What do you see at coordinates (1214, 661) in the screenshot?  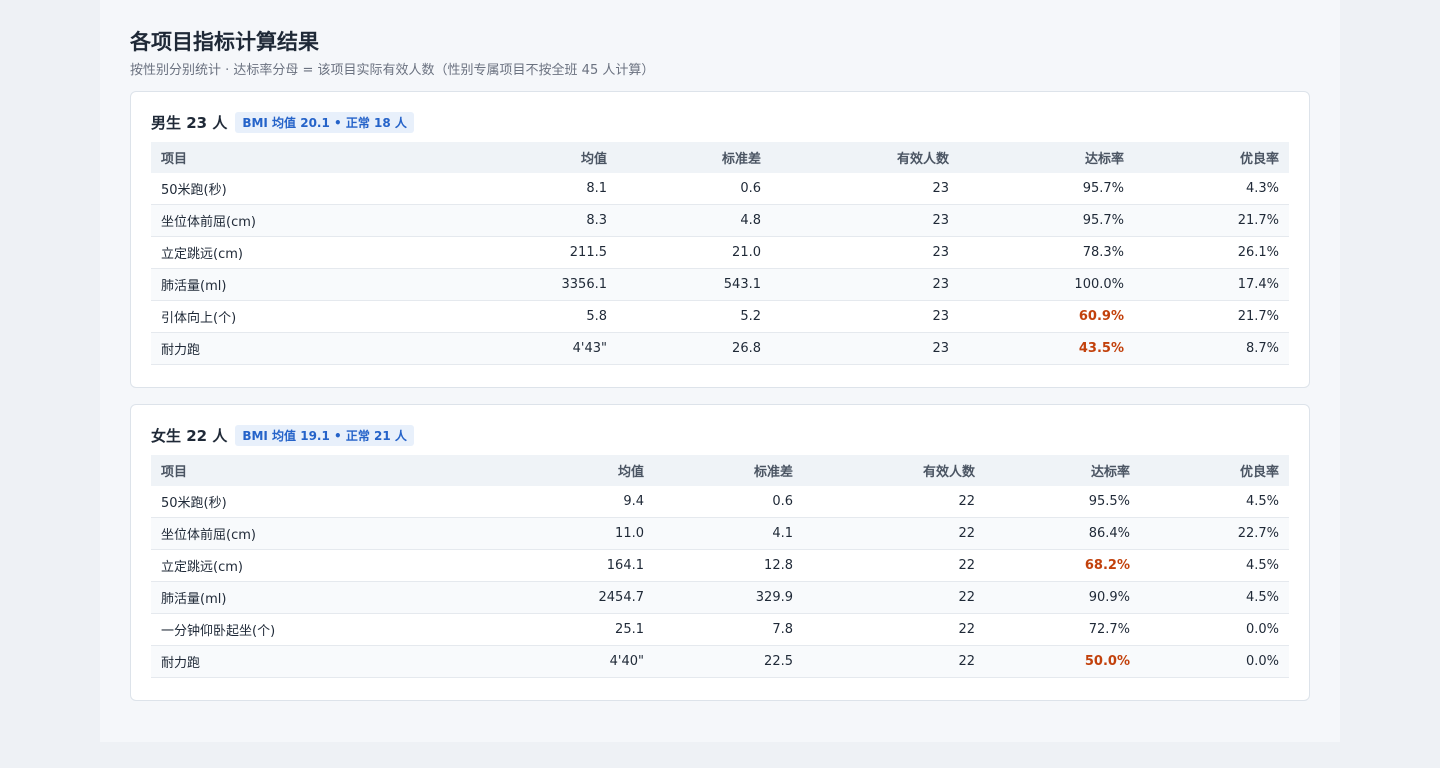 I see `good-rate-cell: 0.0%` at bounding box center [1214, 661].